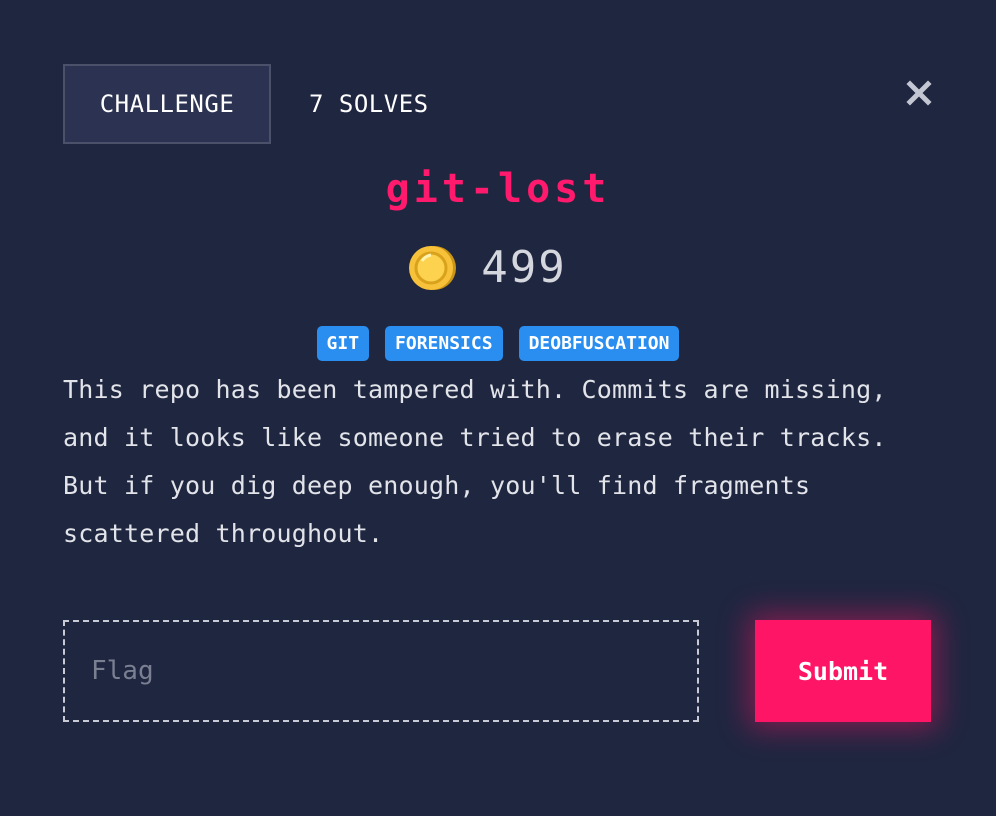 The height and width of the screenshot is (816, 996). I want to click on close-icon, so click(919, 93).